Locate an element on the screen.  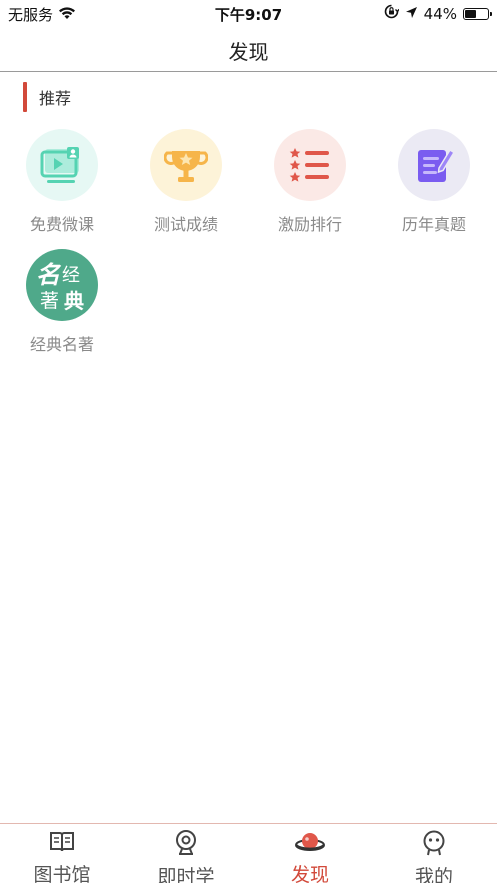
tab-discover: 发现 is located at coordinates (310, 856).